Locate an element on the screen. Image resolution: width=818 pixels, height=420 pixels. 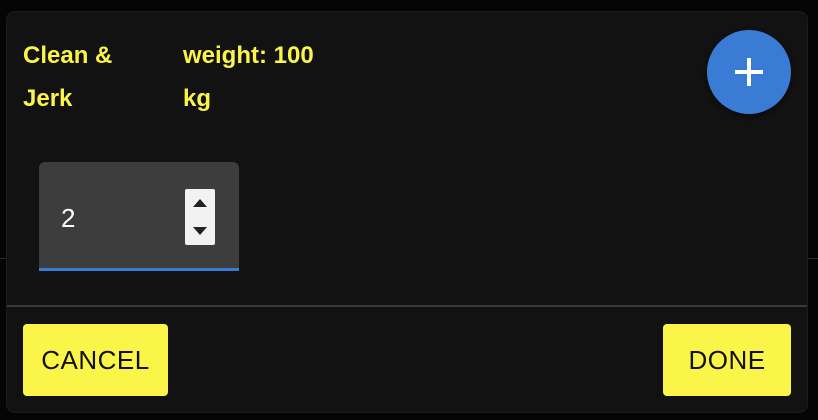
stepper-down-button is located at coordinates (200, 231).